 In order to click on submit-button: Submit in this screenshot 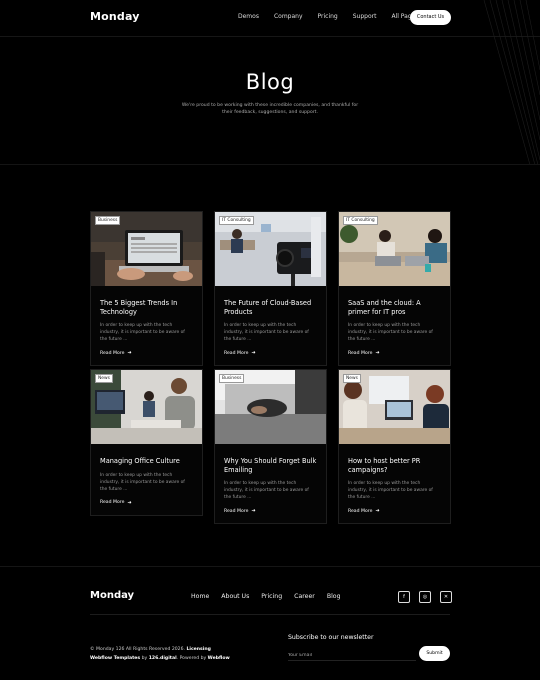, I will do `click(434, 653)`.